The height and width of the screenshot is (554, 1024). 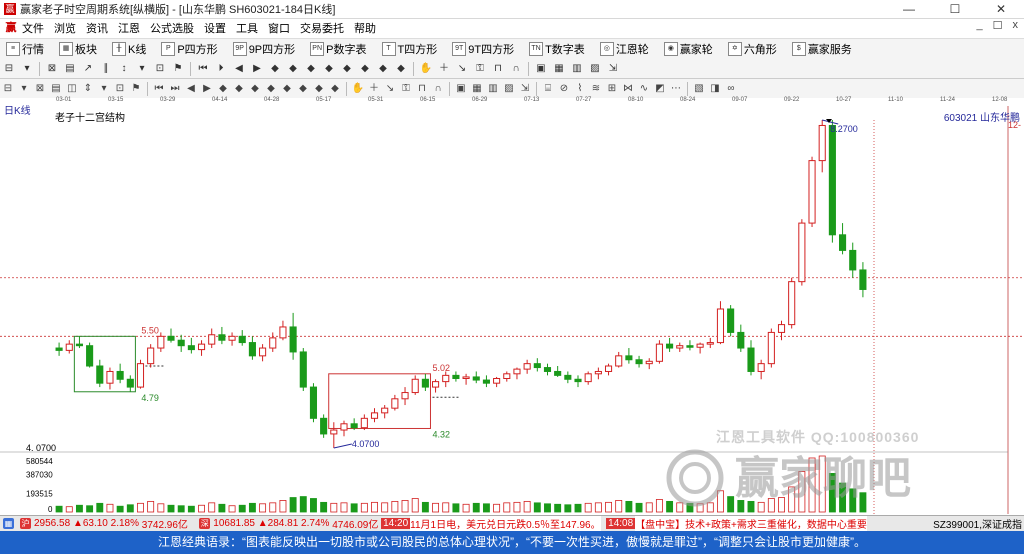 What do you see at coordinates (136, 89) in the screenshot?
I see `indicator-tool-icon: ⚑` at bounding box center [136, 89].